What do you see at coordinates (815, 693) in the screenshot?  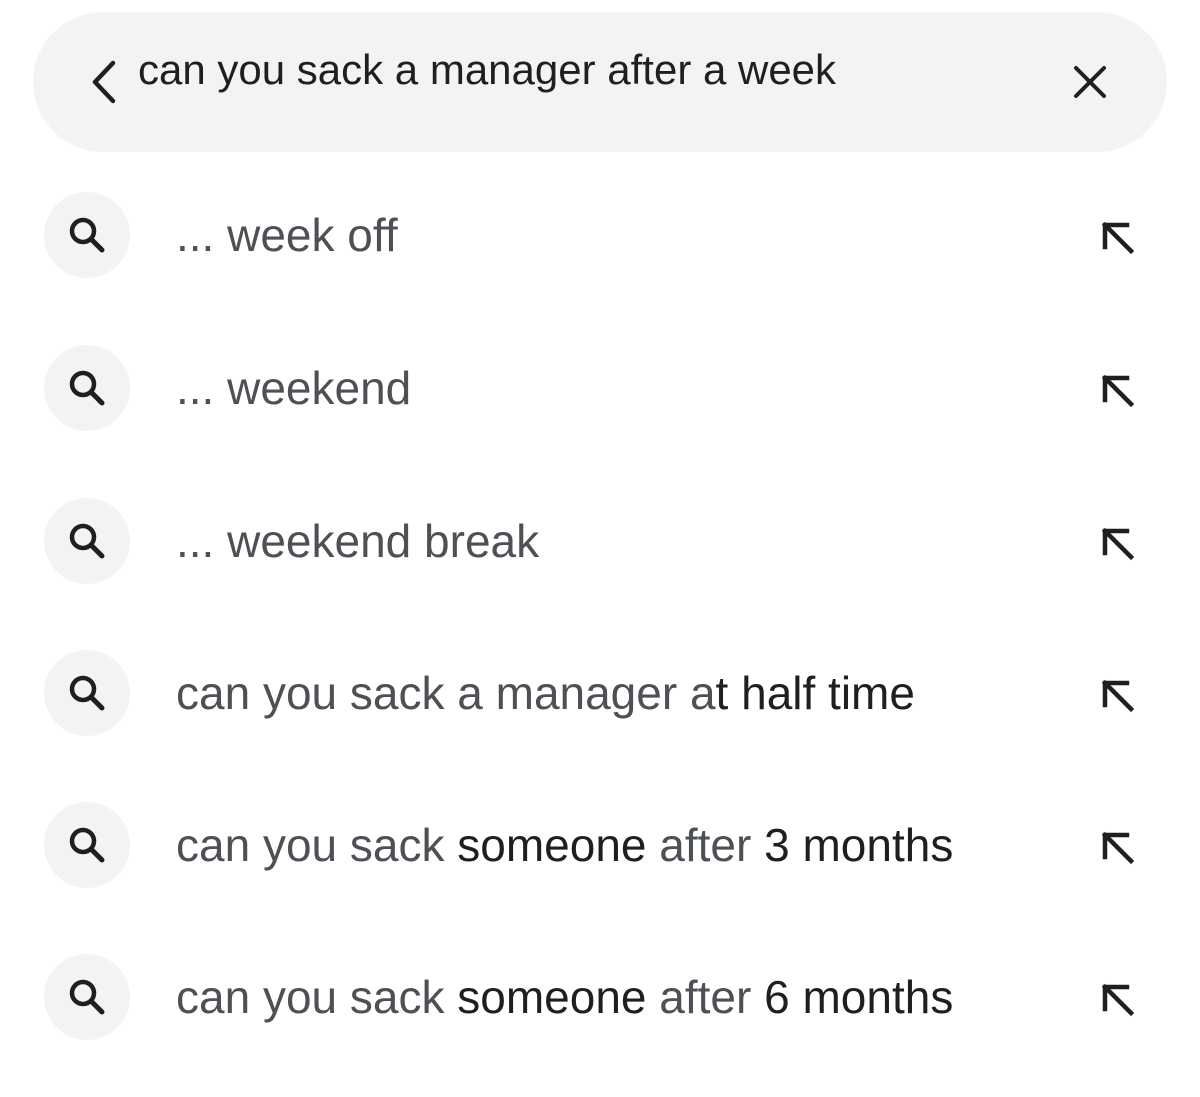 I see `suggestion-text-highlight: t half time` at bounding box center [815, 693].